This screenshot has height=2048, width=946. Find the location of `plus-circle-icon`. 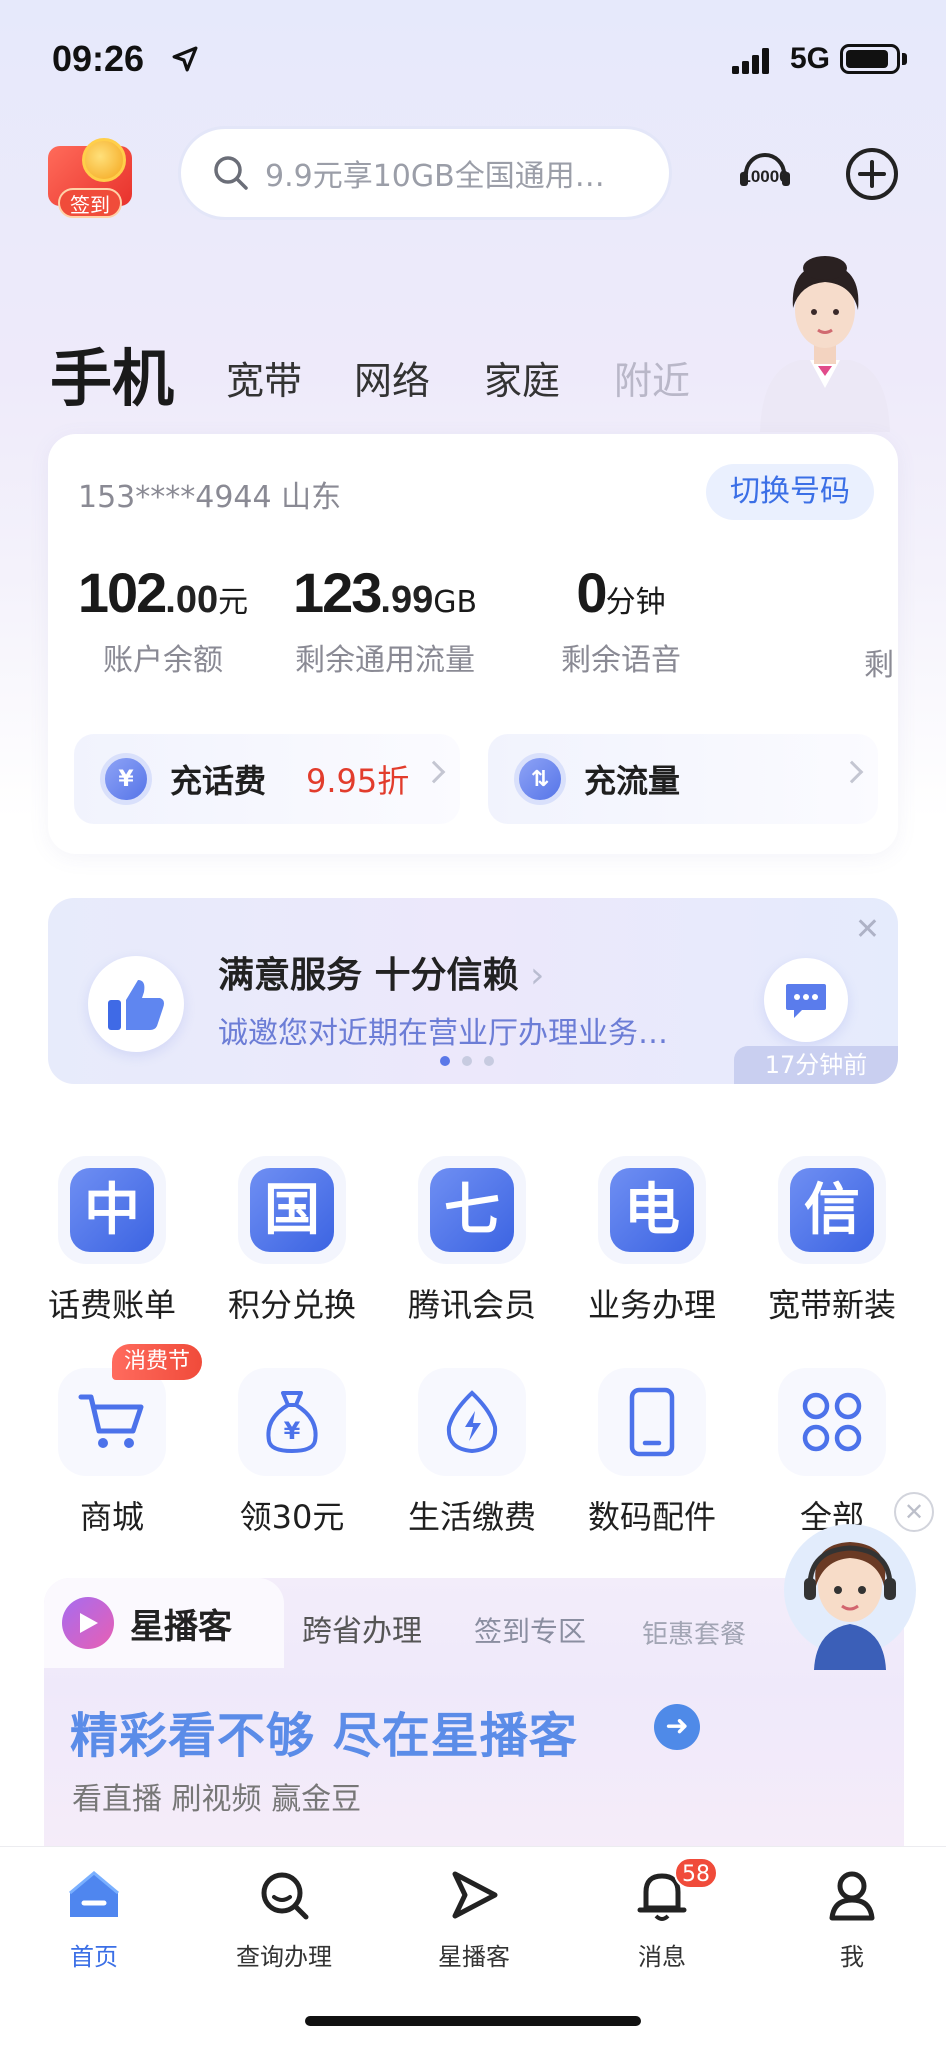

plus-circle-icon is located at coordinates (872, 174).